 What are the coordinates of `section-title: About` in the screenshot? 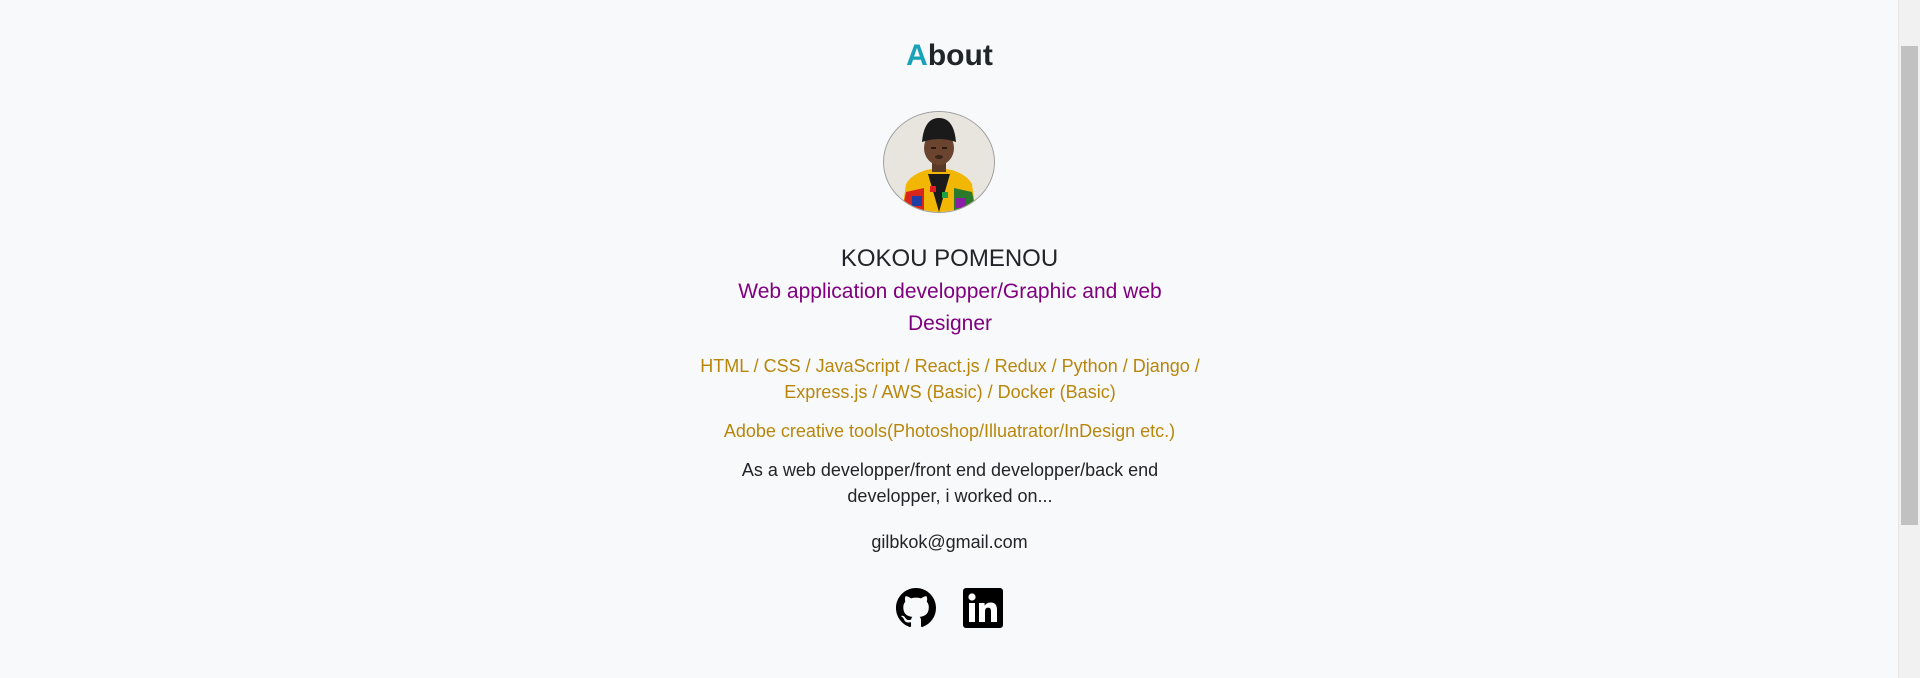 It's located at (949, 56).